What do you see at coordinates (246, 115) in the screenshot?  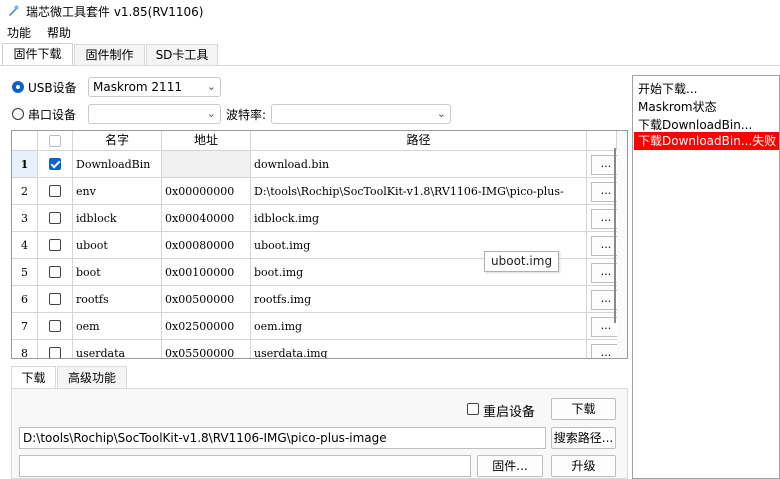 I see `baud-rate-label: 波特率:` at bounding box center [246, 115].